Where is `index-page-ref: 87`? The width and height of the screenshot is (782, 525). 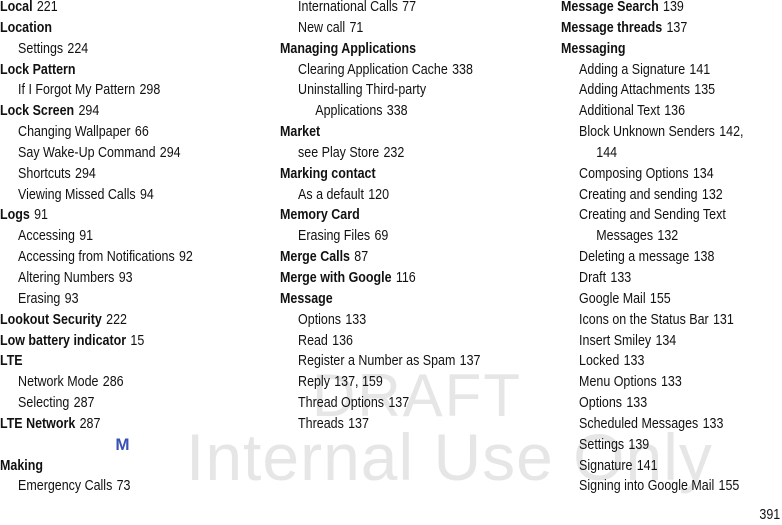
index-page-ref: 87 is located at coordinates (361, 257).